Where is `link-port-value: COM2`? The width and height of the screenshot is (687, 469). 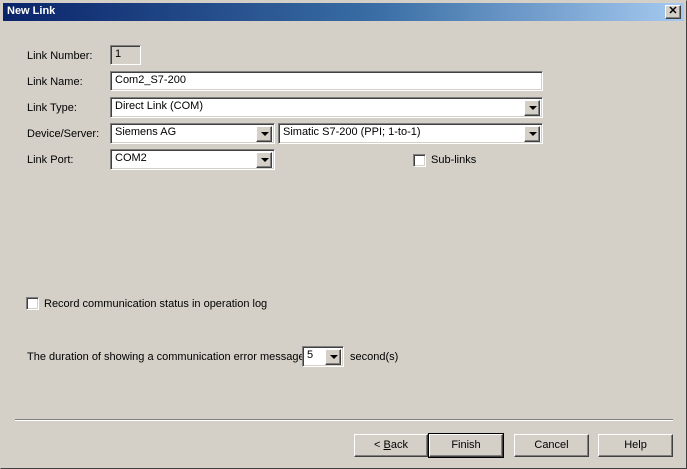
link-port-value: COM2 is located at coordinates (131, 158).